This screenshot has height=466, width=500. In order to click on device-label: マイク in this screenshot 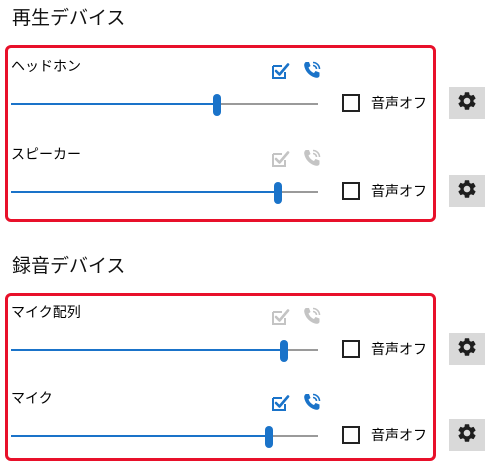, I will do `click(32, 399)`.